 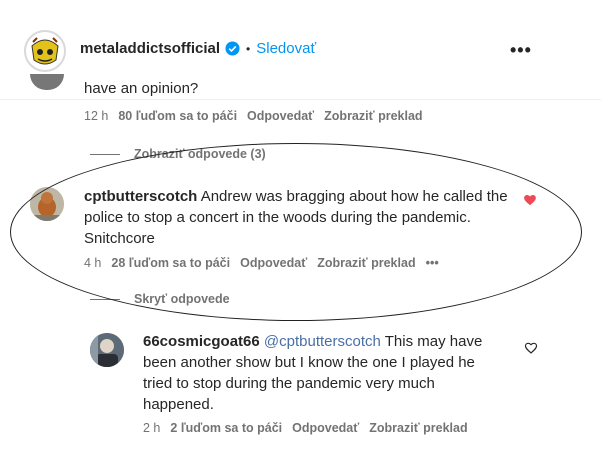 I want to click on previous-comment-text: have an opinion?, so click(x=141, y=88).